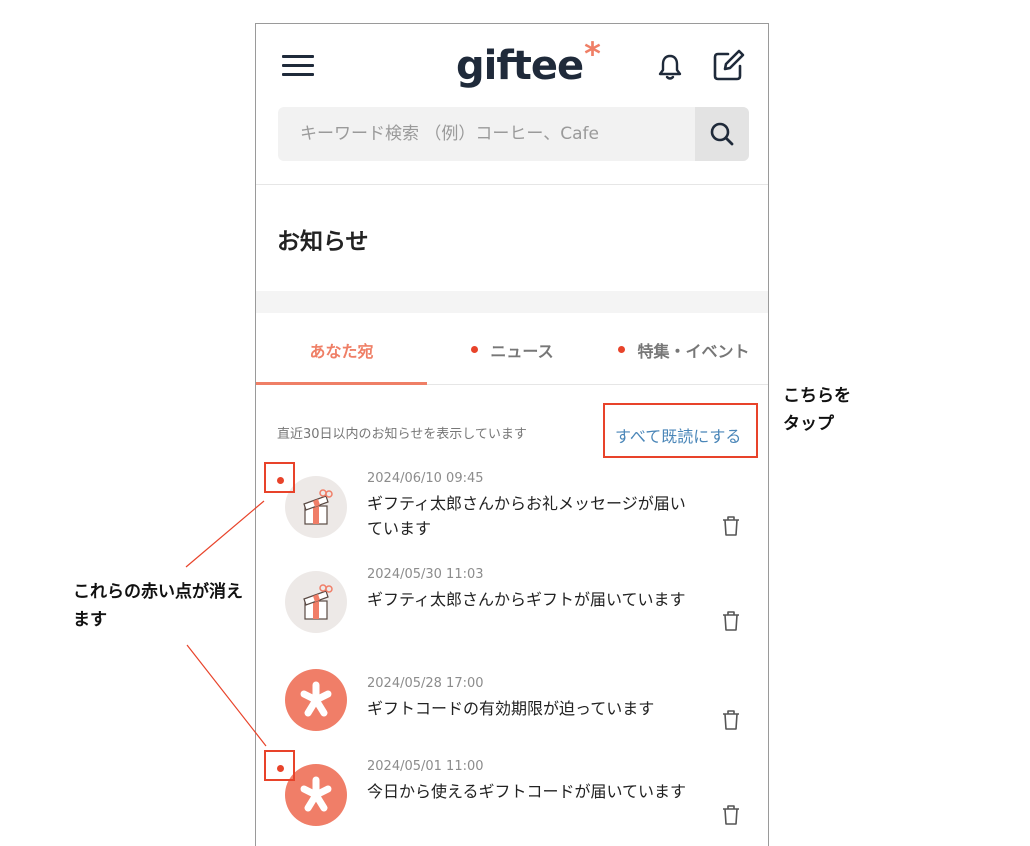  I want to click on search-input, so click(486, 134).